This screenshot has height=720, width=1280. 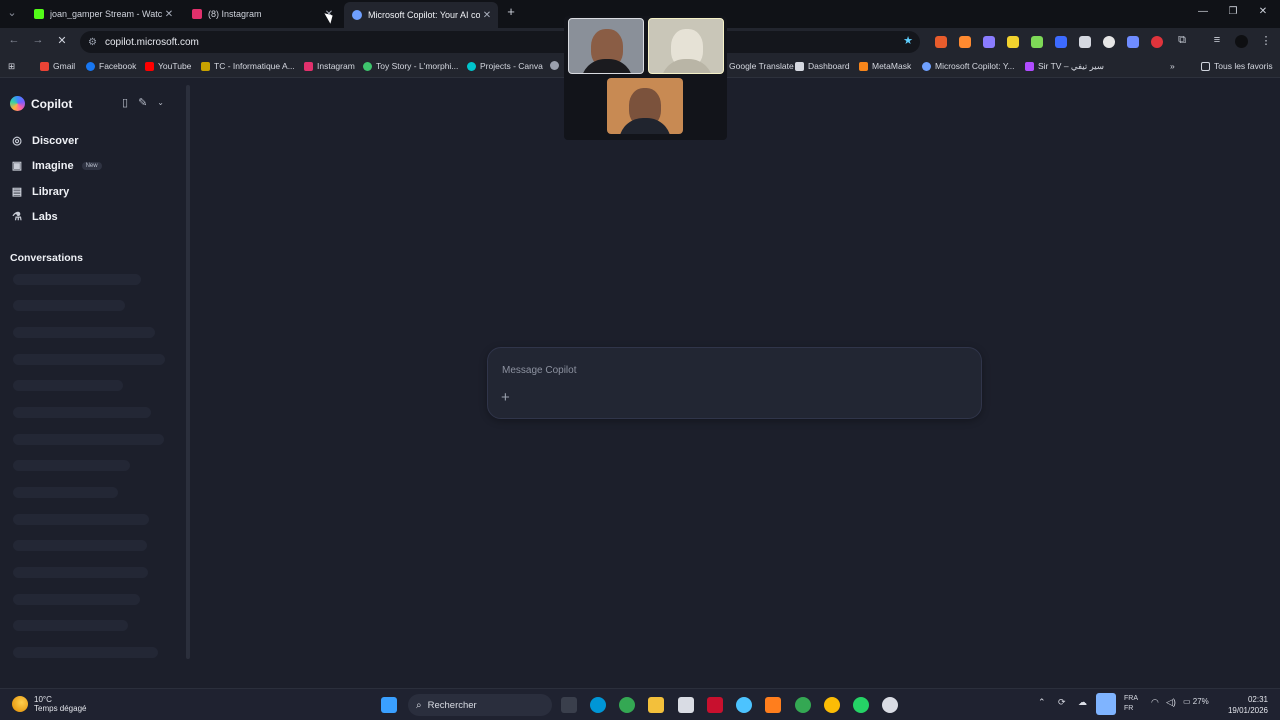 What do you see at coordinates (505, 66) in the screenshot?
I see `bookmark-canva: Projects - Canva` at bounding box center [505, 66].